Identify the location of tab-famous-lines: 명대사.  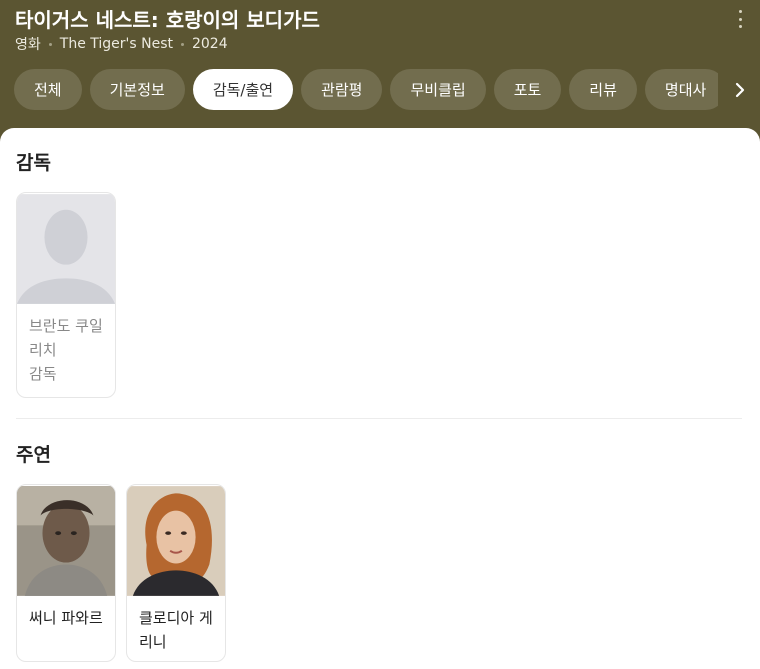
(681, 89).